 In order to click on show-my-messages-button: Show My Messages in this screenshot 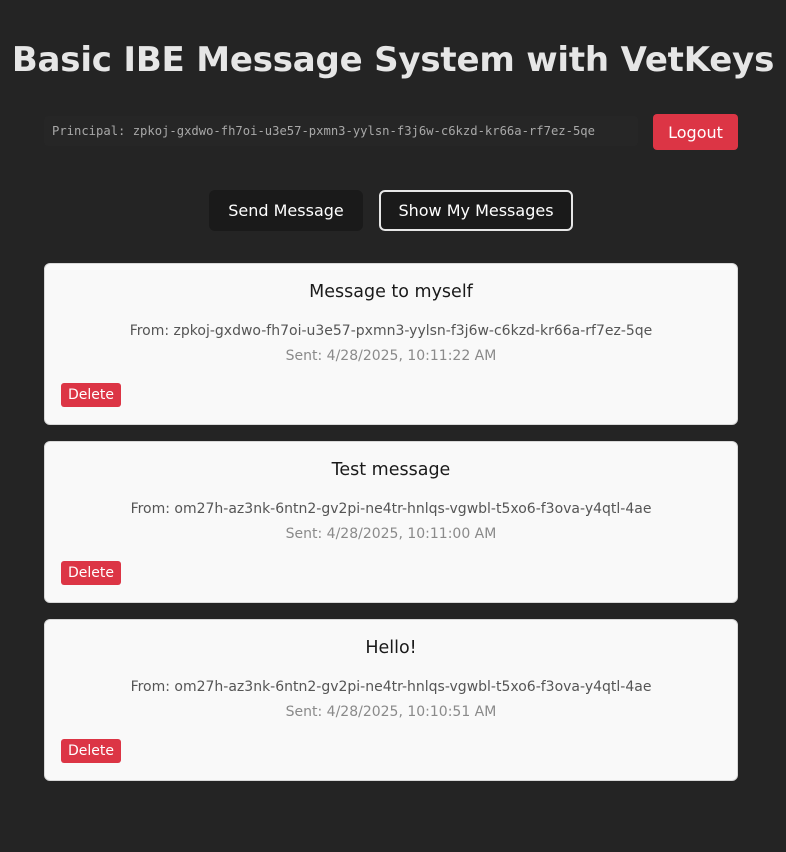, I will do `click(476, 210)`.